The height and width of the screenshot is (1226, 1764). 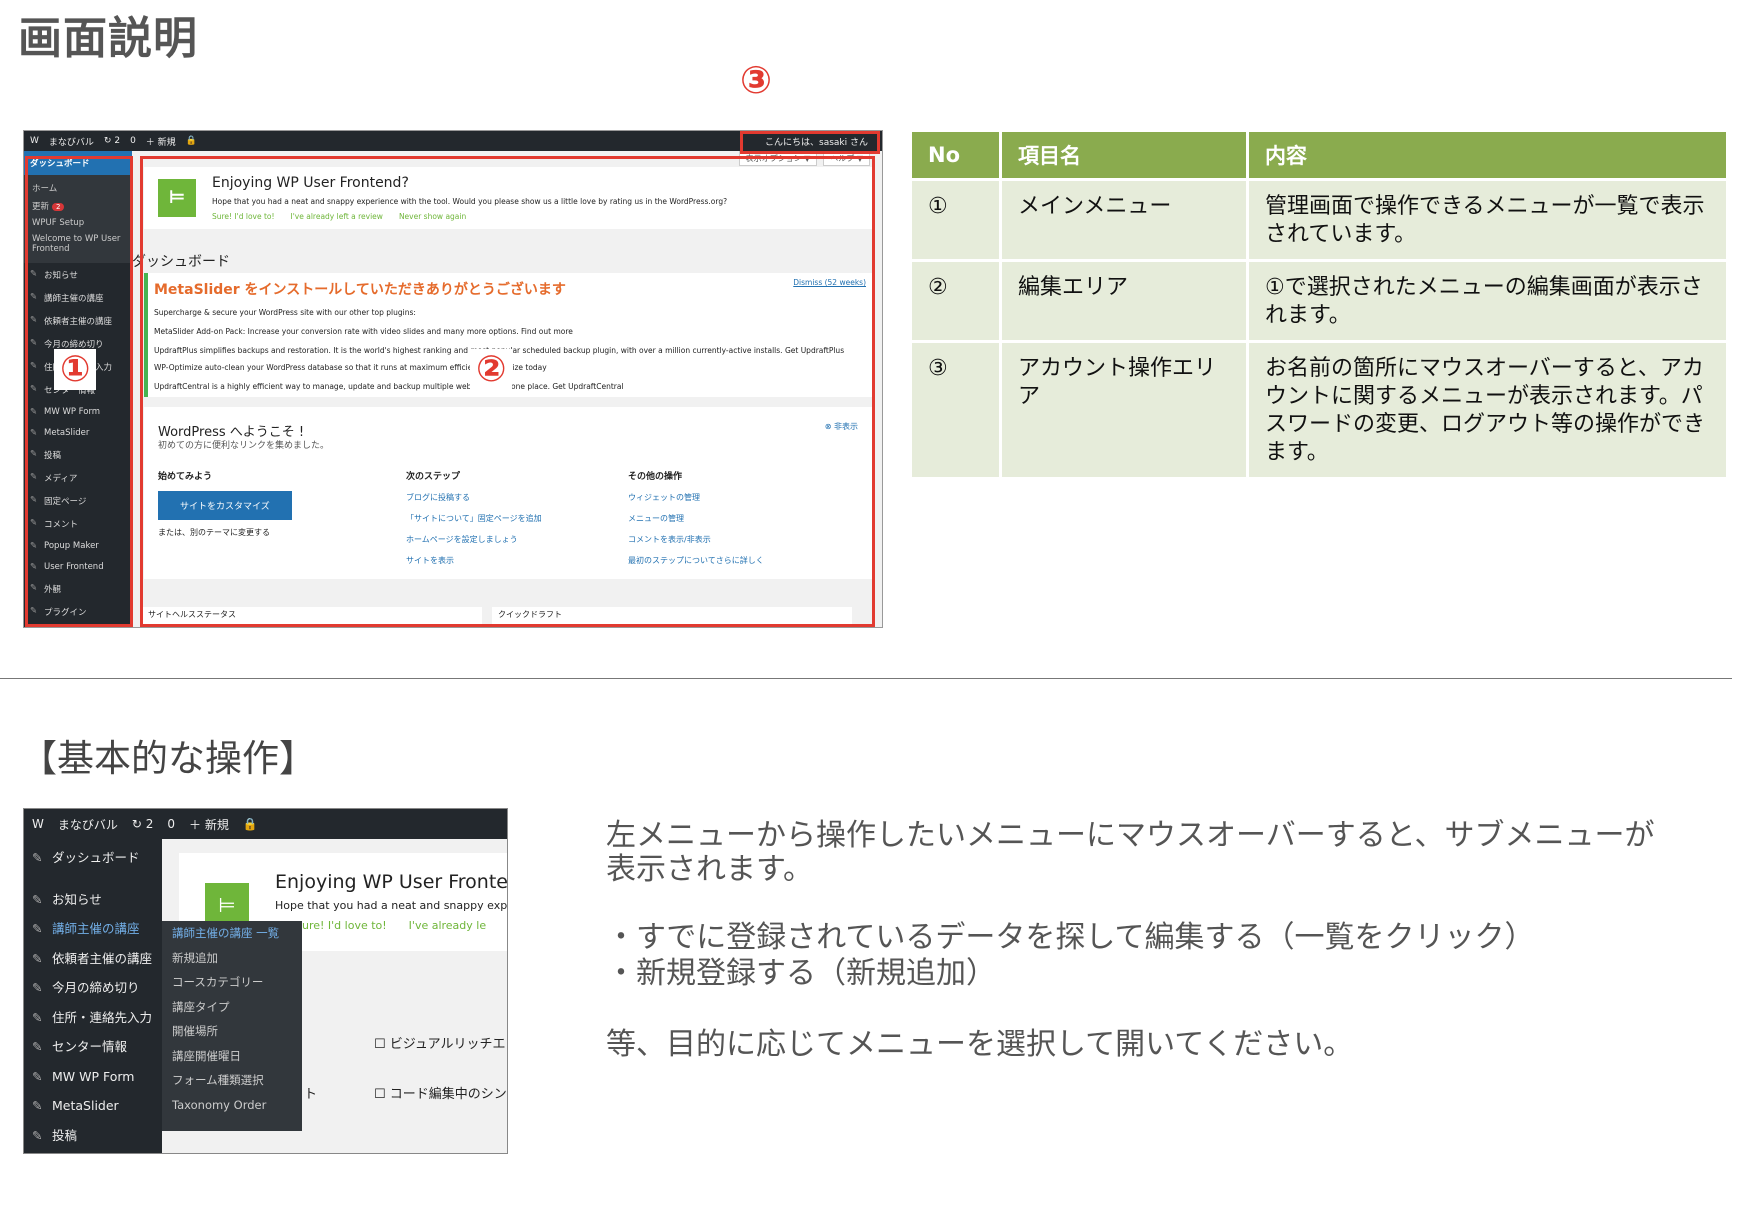 I want to click on desc-line-1: 左メニューから操作したいメニューにマウスオーバーすると、サブメニューが, so click(x=1130, y=835).